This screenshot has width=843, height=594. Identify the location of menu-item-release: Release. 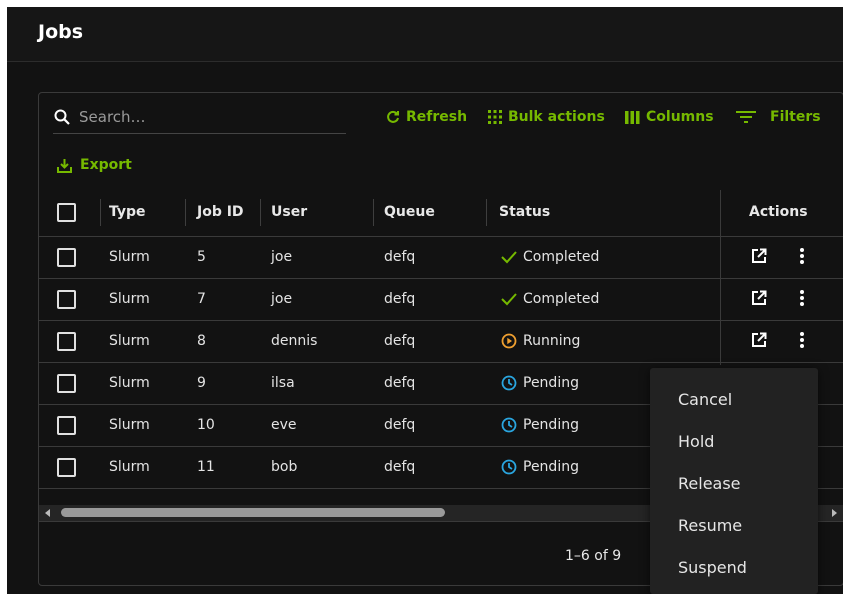
(709, 483).